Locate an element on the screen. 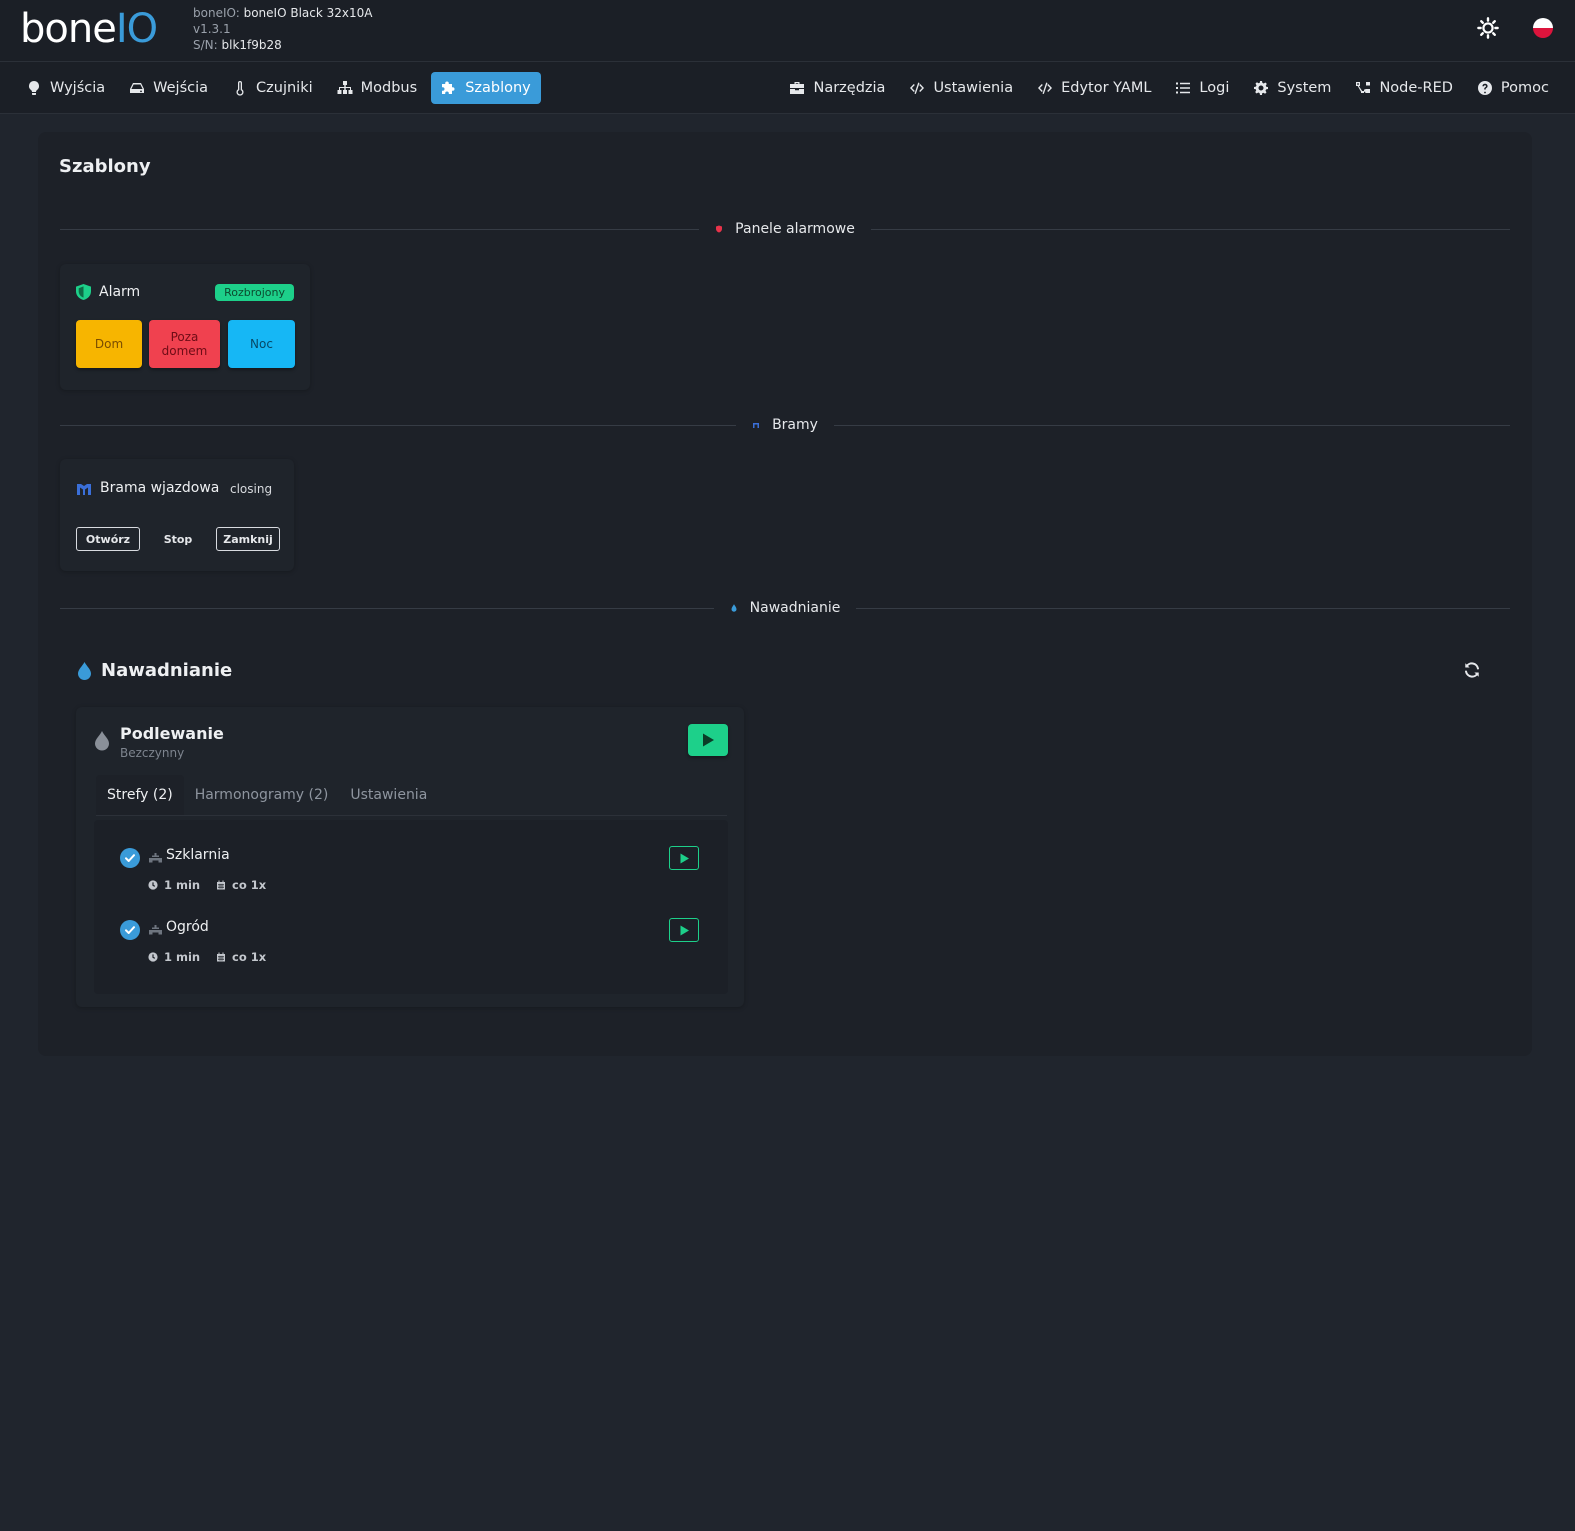 The image size is (1575, 1531). program-status: Bezczynny is located at coordinates (152, 753).